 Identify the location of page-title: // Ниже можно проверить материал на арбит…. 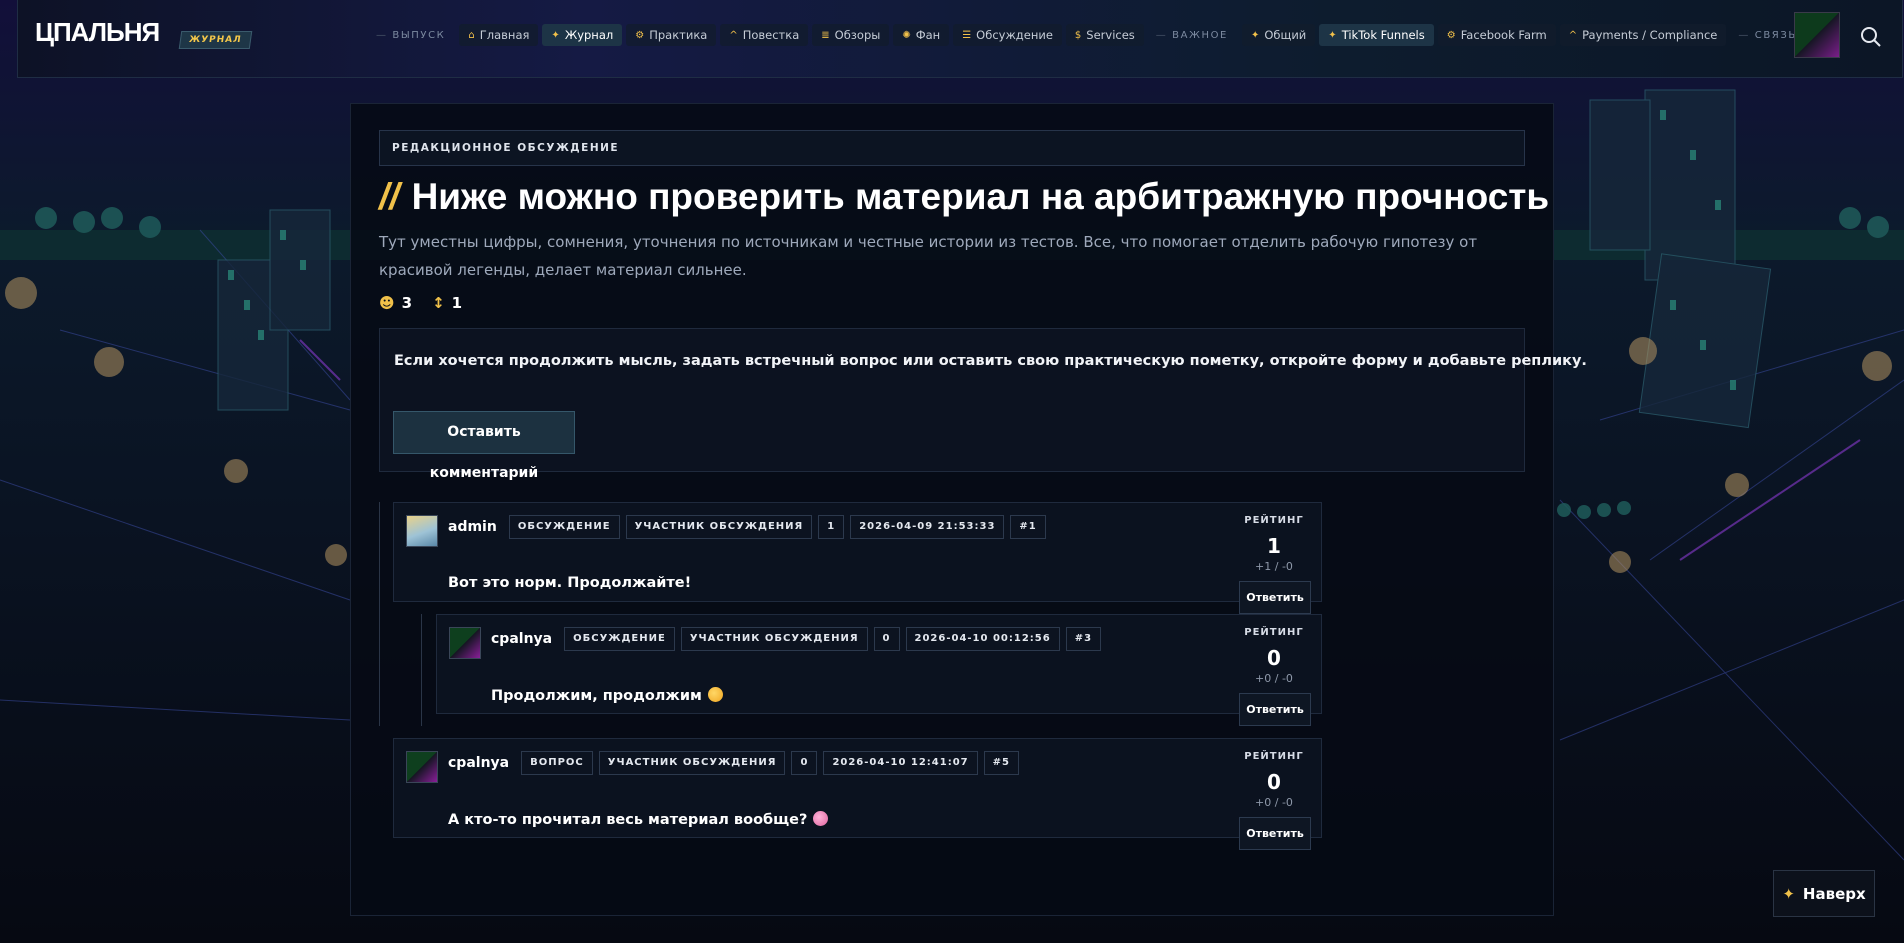
(964, 197).